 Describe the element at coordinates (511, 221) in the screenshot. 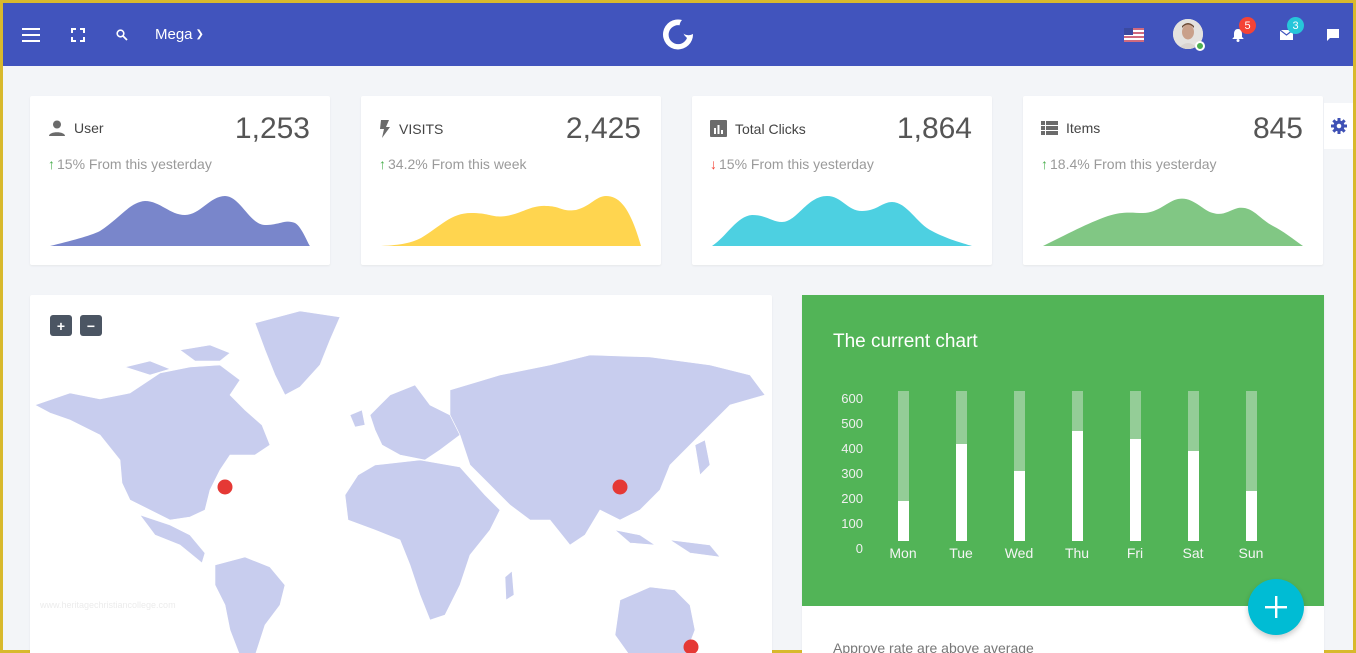

I see `sparkline-visits` at that location.